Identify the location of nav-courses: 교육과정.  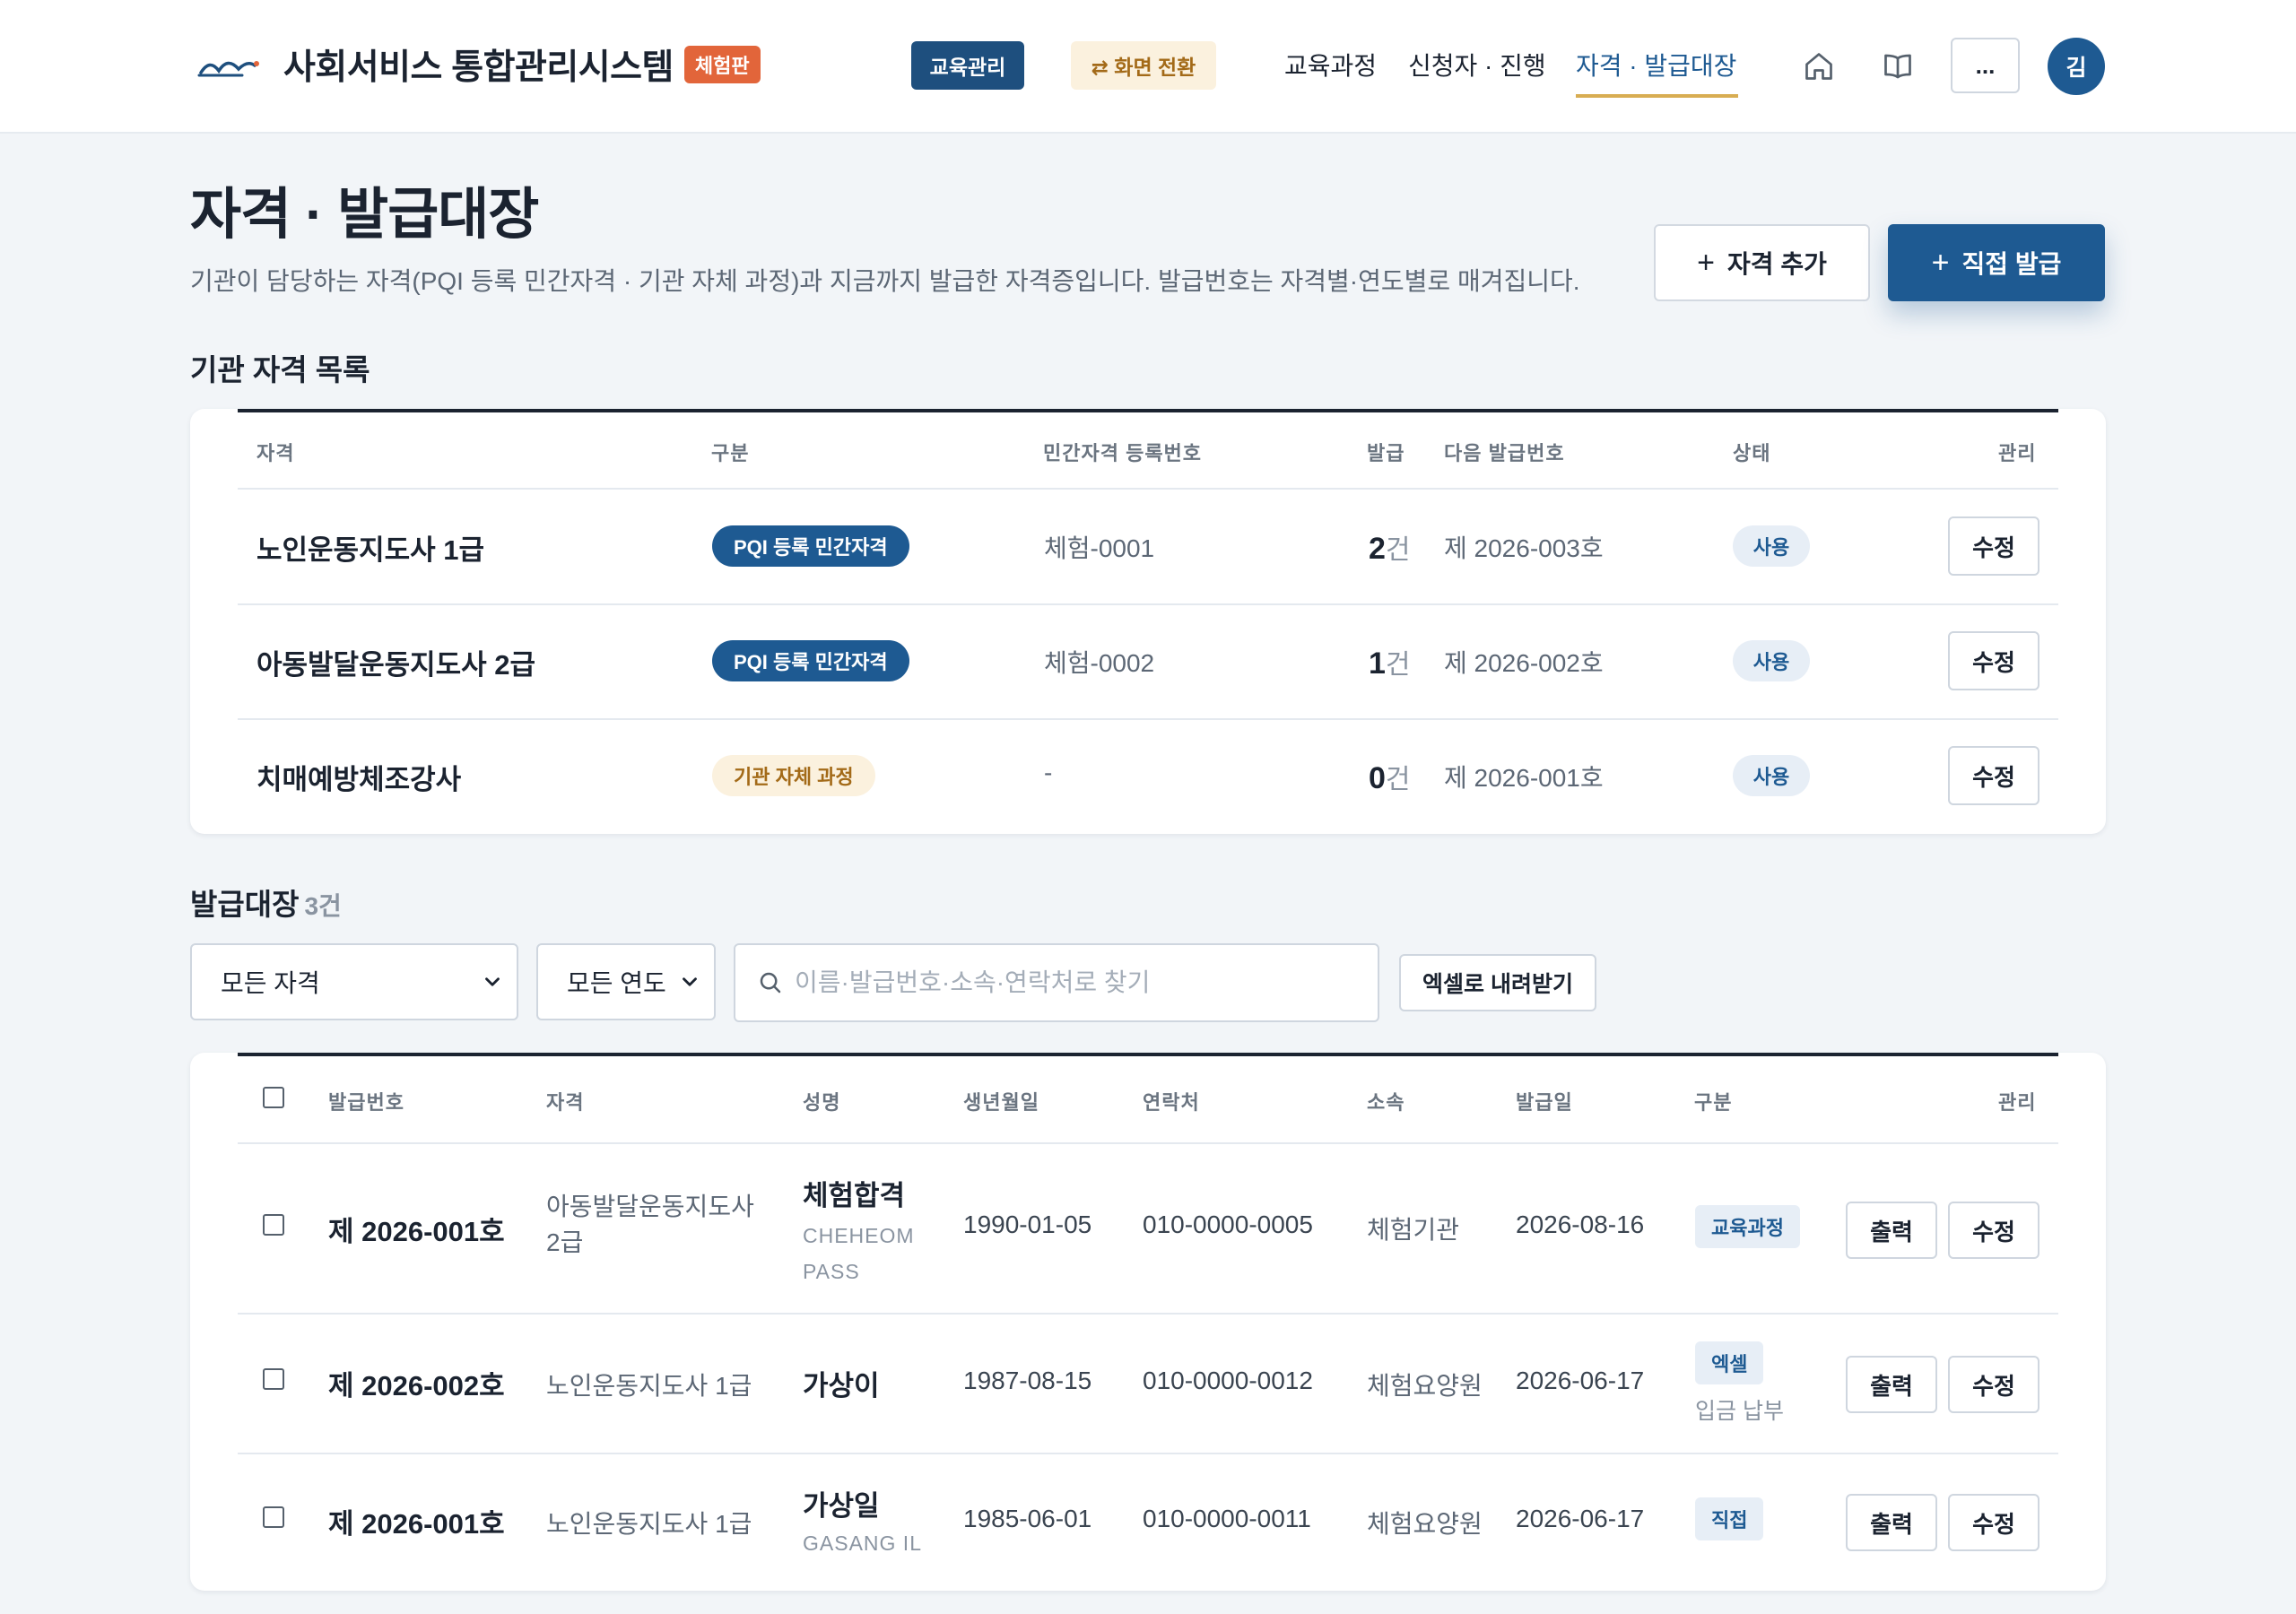
(1330, 64).